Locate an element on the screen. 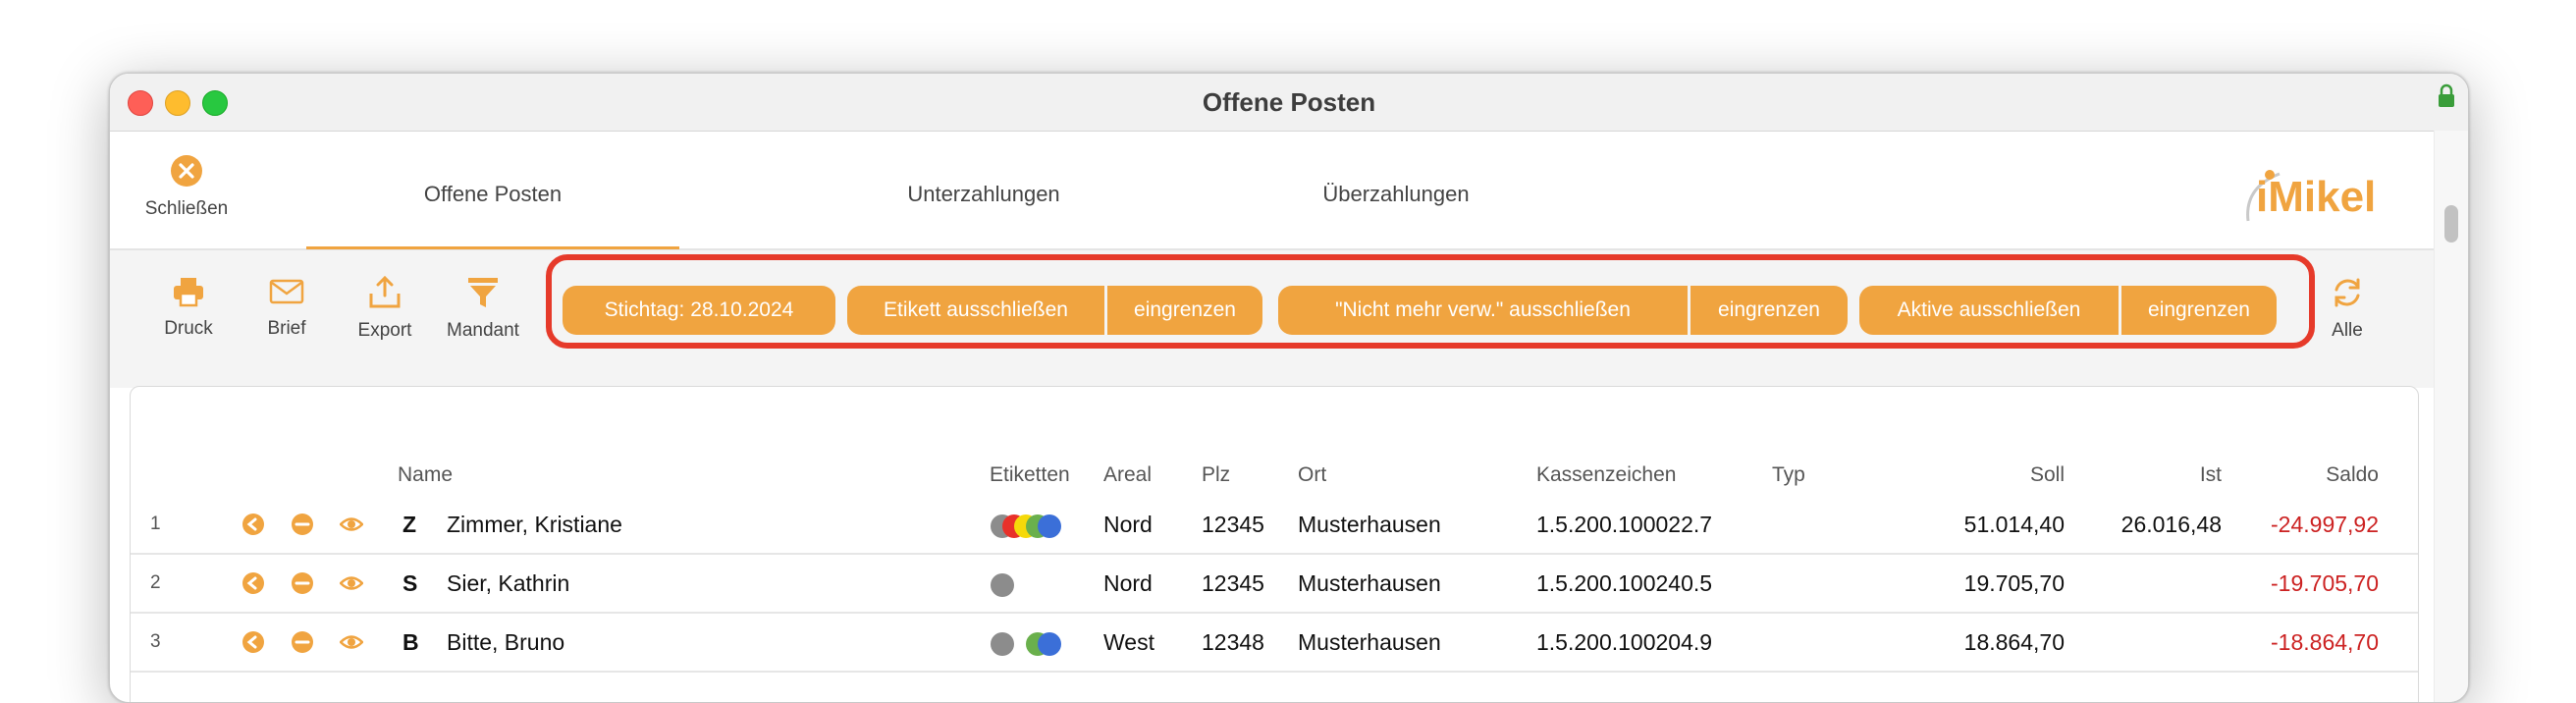  active-tab-indicator is located at coordinates (492, 247).